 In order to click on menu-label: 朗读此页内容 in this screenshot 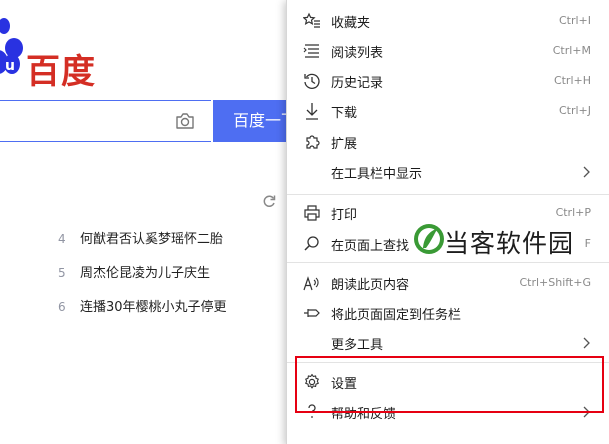, I will do `click(370, 285)`.